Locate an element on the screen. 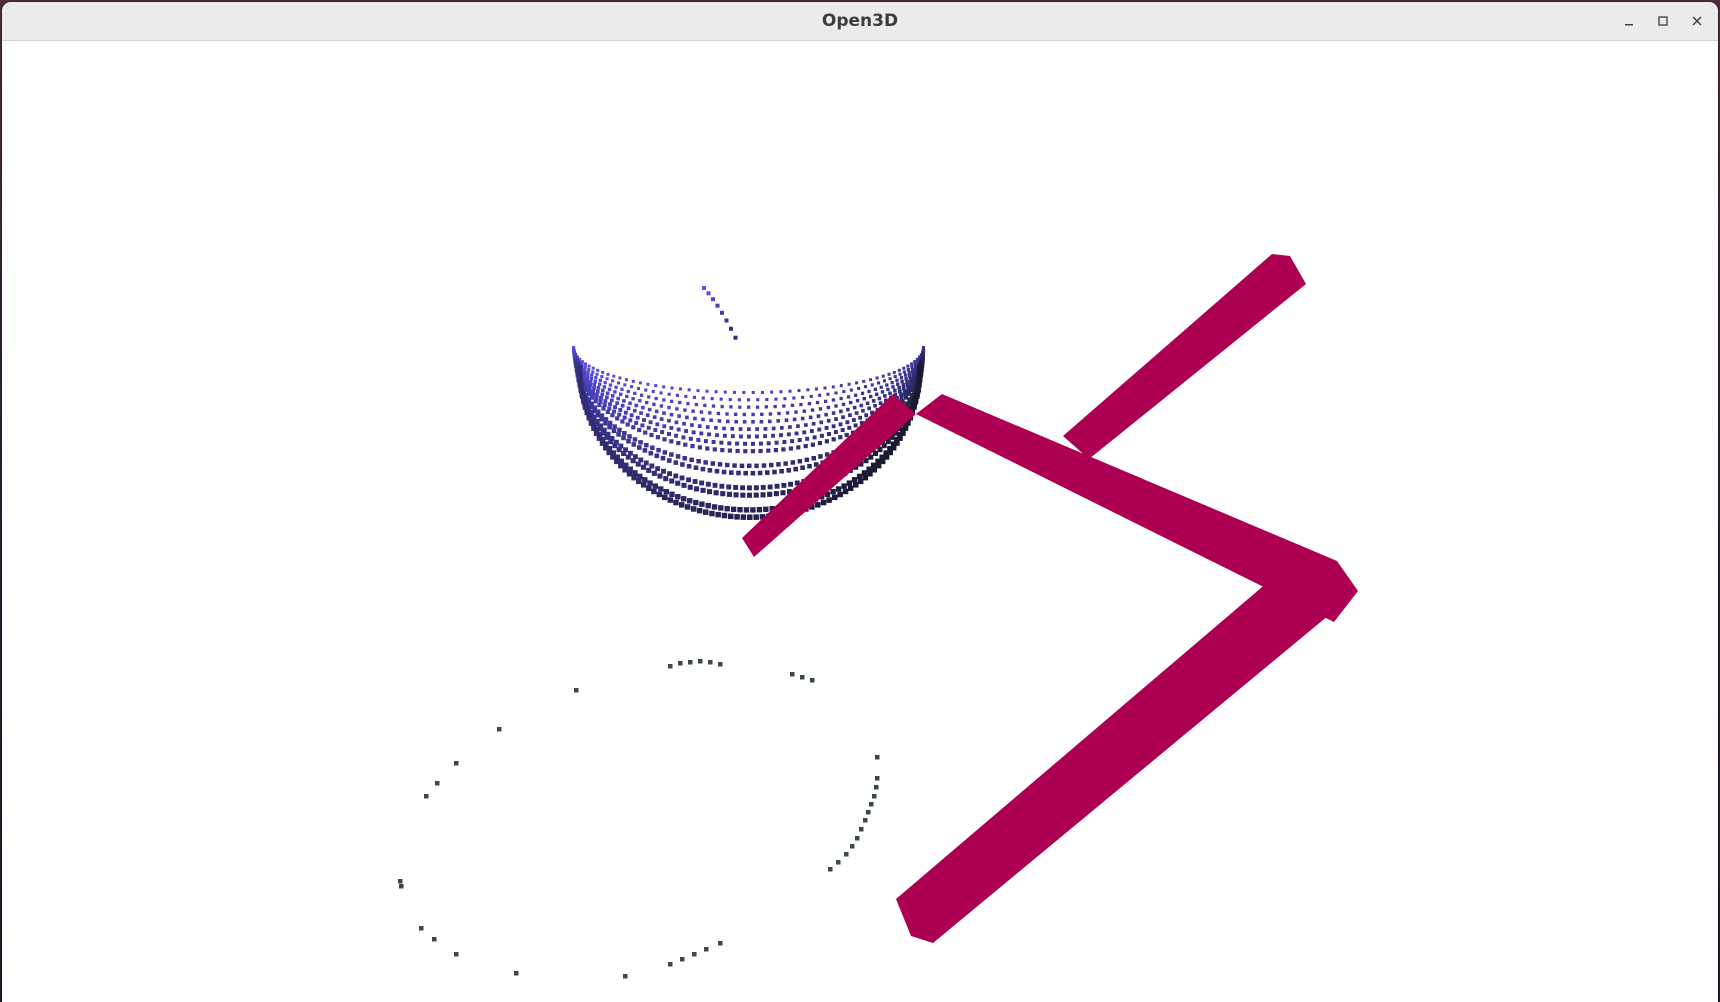 The image size is (1720, 1002). maximize-button is located at coordinates (1663, 21).